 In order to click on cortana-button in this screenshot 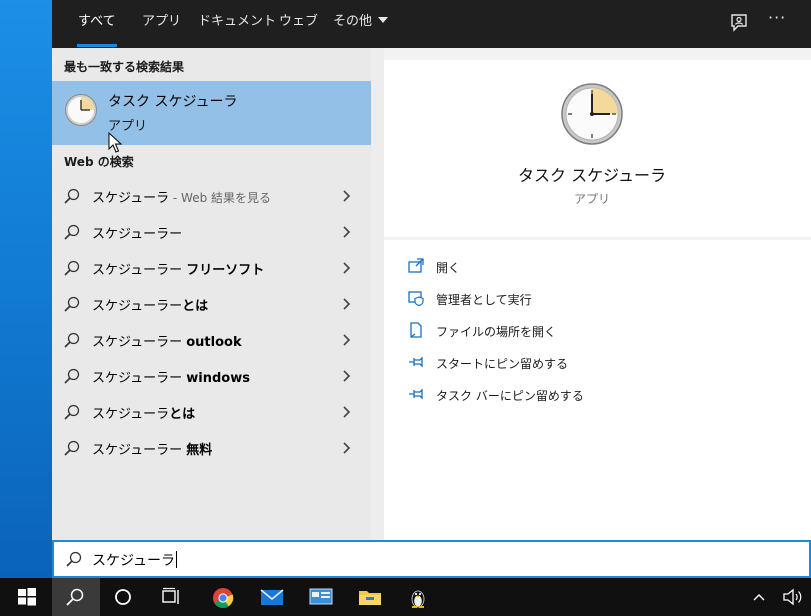, I will do `click(124, 597)`.